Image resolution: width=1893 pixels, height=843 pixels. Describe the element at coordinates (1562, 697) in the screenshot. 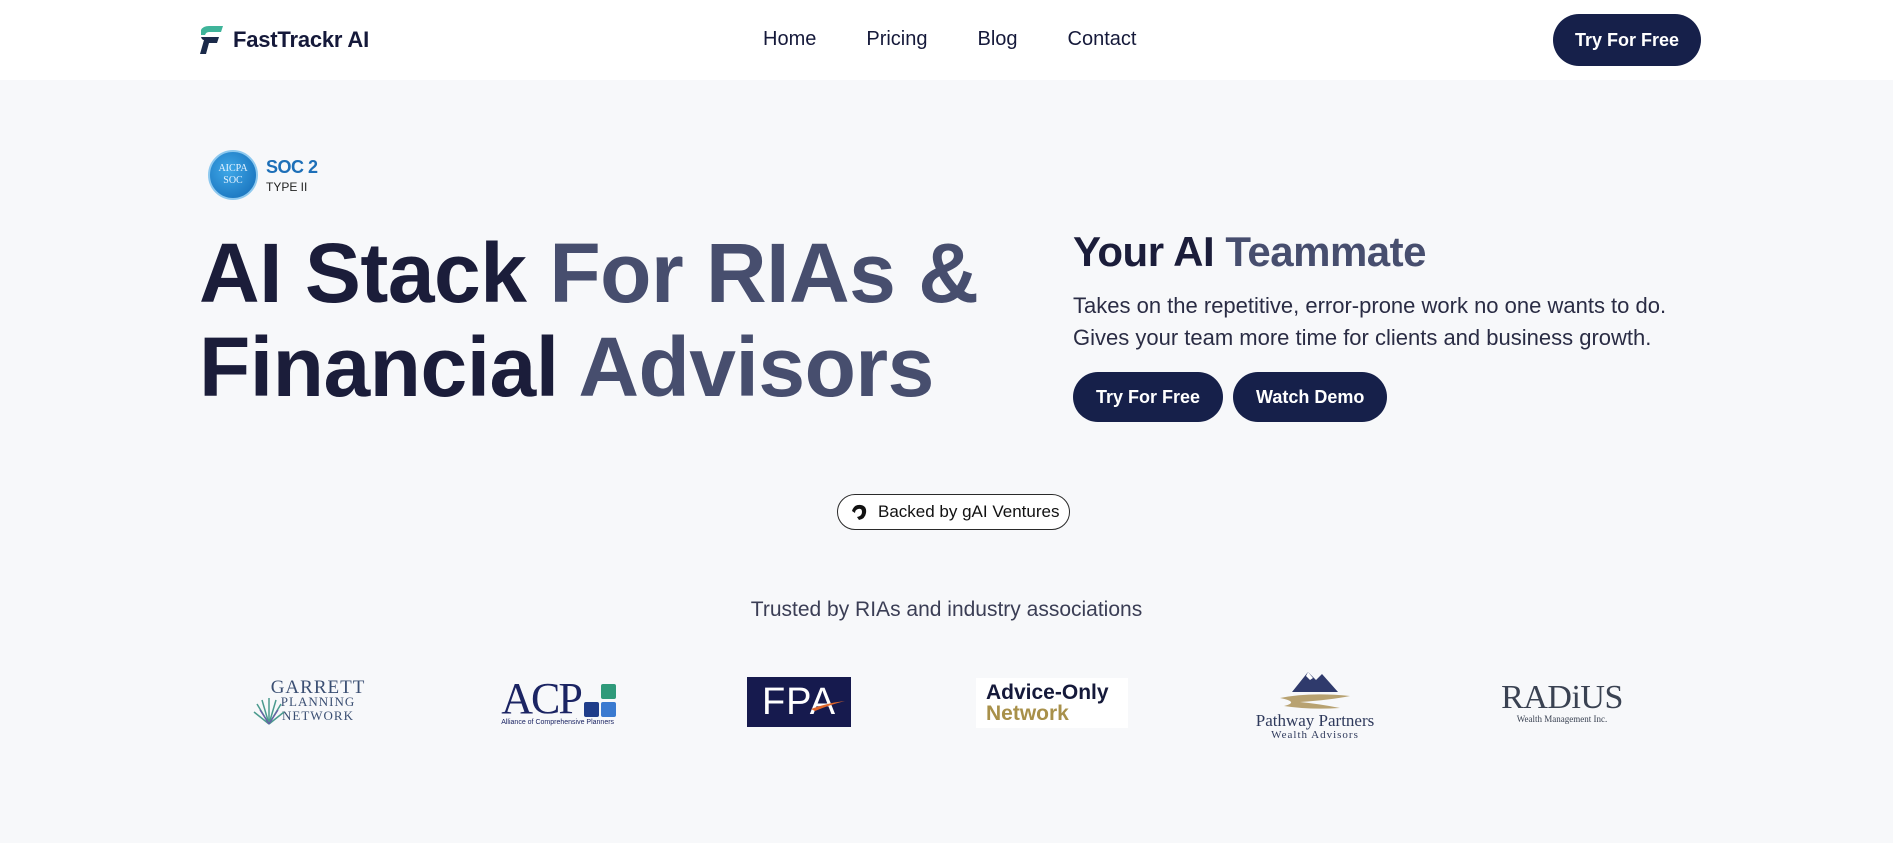

I see `radius-line1: RADiUS` at that location.